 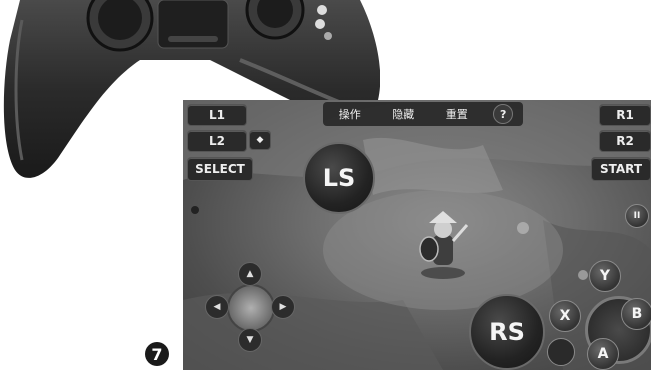 I want to click on overlay-top-menu: 操作 隐藏 重置 ?, so click(x=423, y=114).